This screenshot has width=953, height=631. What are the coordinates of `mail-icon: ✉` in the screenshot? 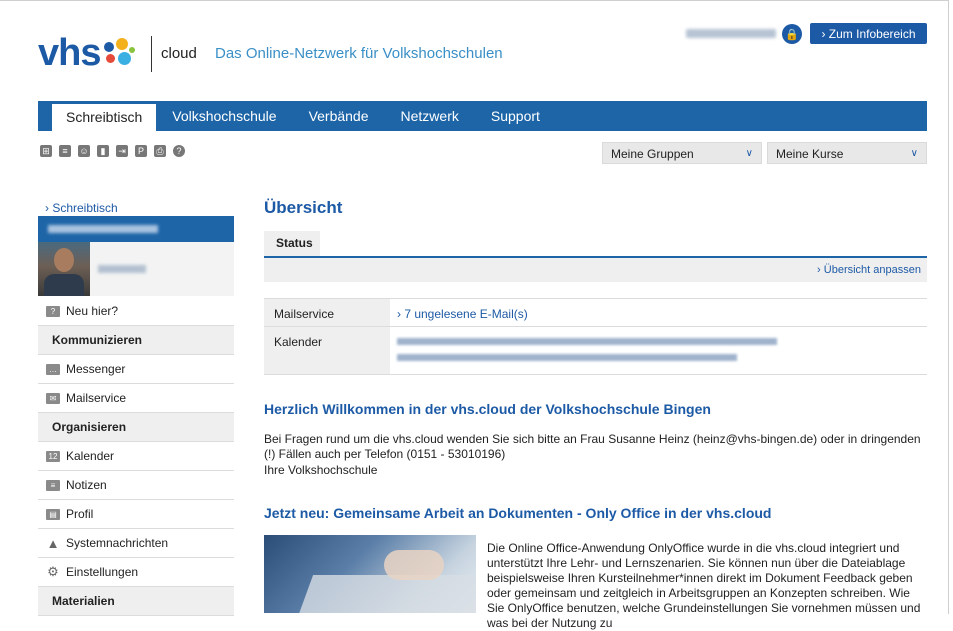 It's located at (53, 398).